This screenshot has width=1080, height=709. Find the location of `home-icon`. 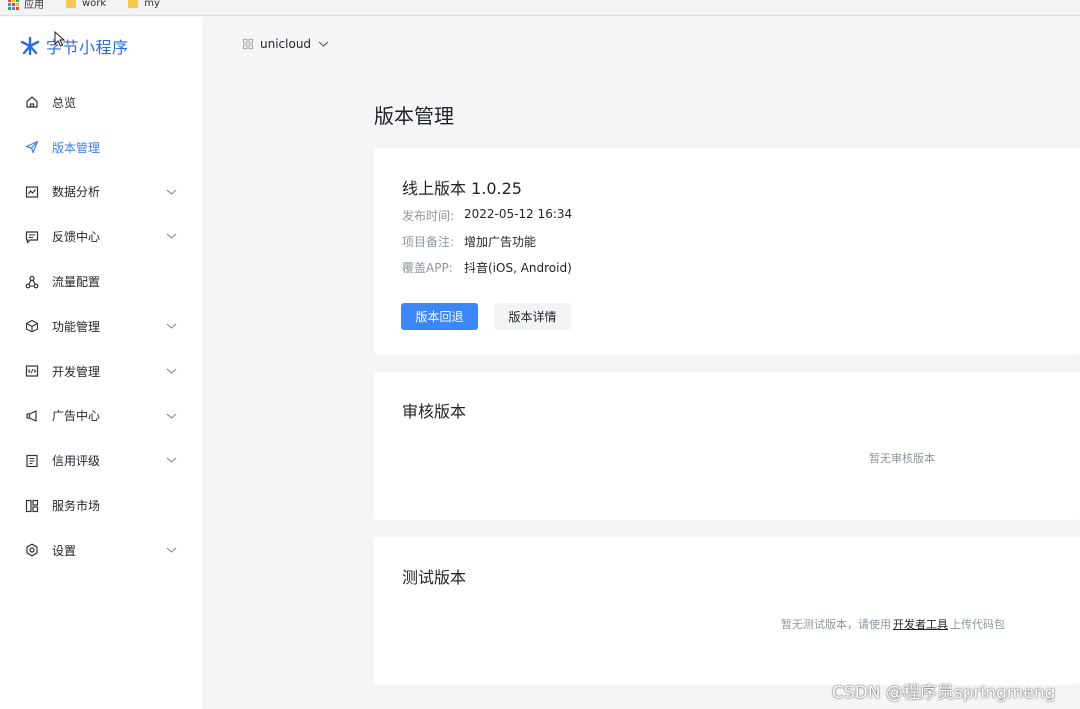

home-icon is located at coordinates (32, 102).